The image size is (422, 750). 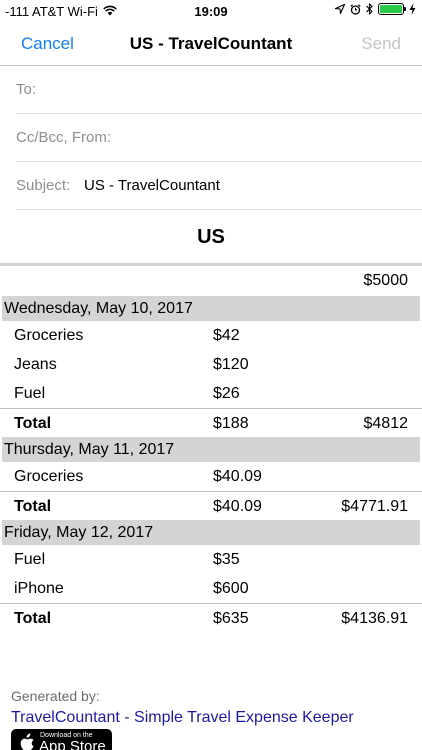 What do you see at coordinates (231, 588) in the screenshot?
I see `expense-amount: $600` at bounding box center [231, 588].